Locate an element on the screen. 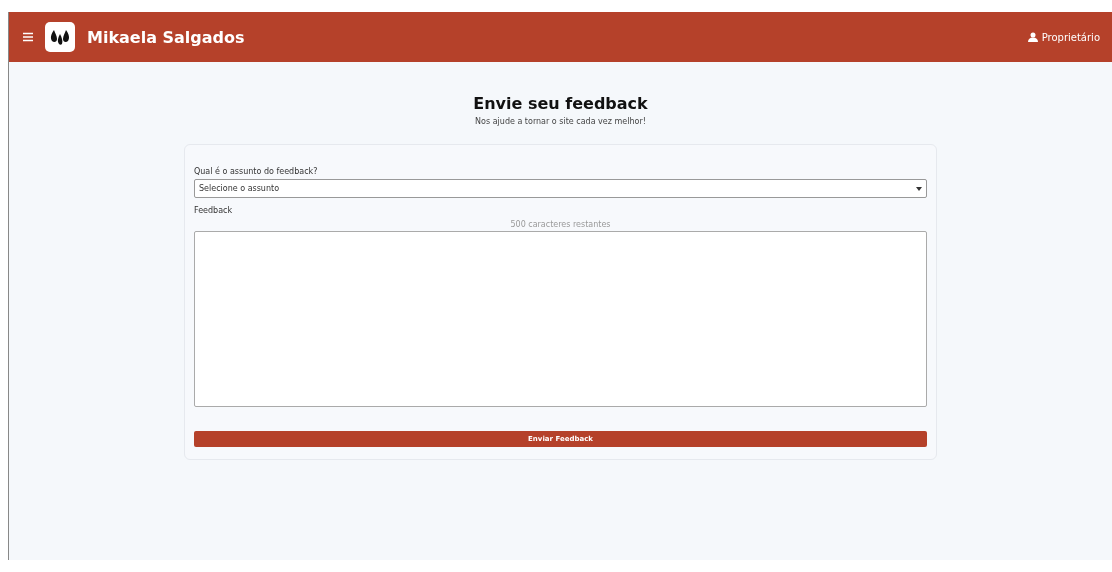 The width and height of the screenshot is (1112, 572). field-label: Feedback is located at coordinates (214, 210).